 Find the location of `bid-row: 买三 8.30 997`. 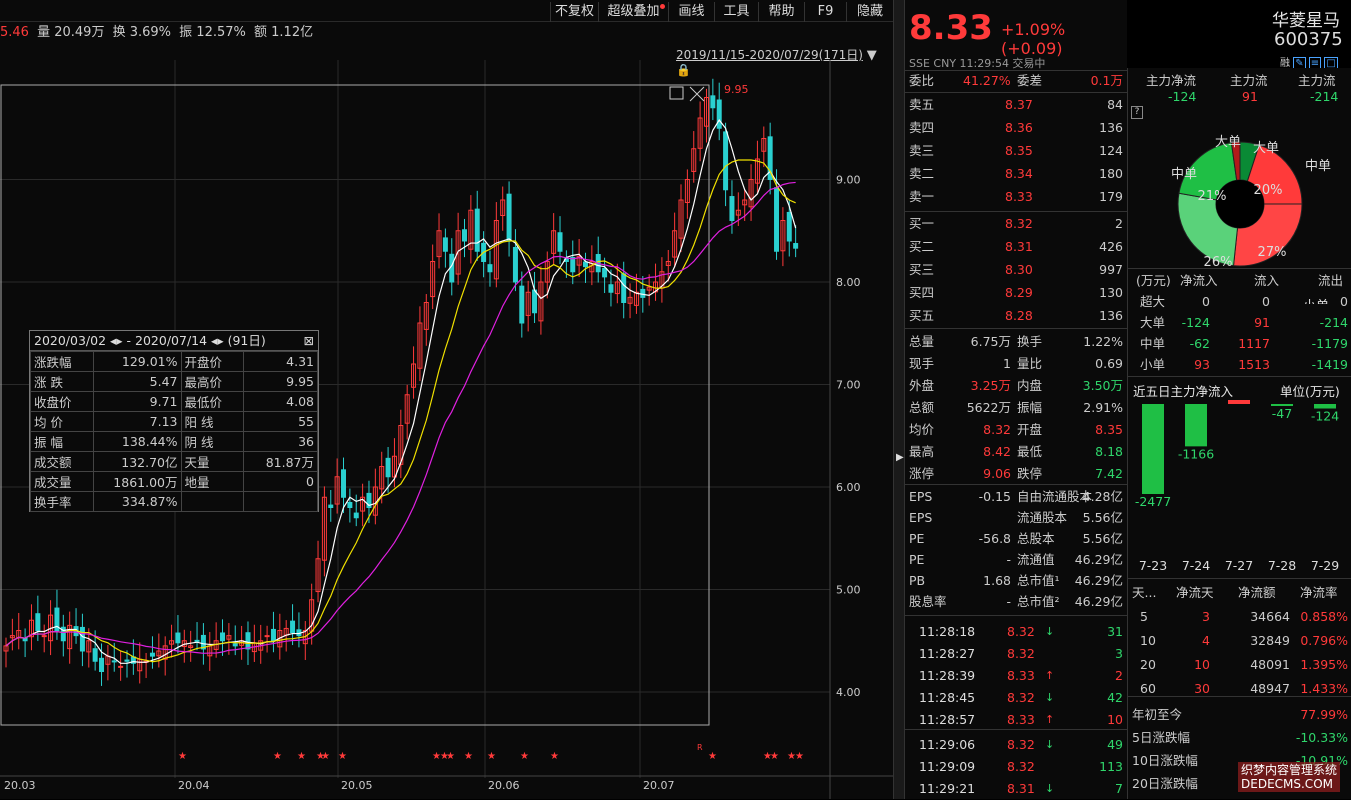

bid-row: 买三 8.30 997 is located at coordinates (1016, 270).